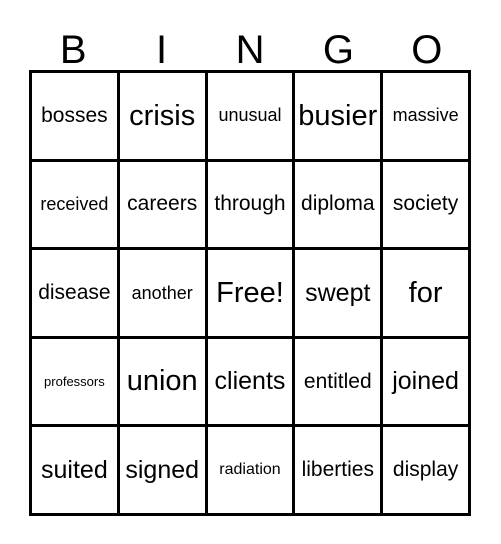  I want to click on bingo-header-row: B I N G O, so click(250, 43).